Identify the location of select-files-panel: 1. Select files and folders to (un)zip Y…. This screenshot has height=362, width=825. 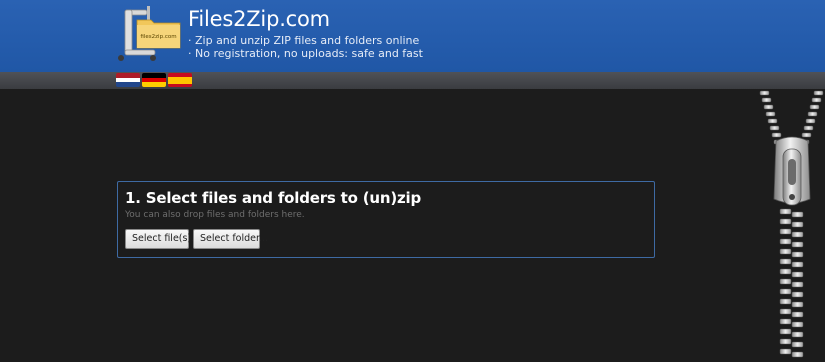
(386, 219).